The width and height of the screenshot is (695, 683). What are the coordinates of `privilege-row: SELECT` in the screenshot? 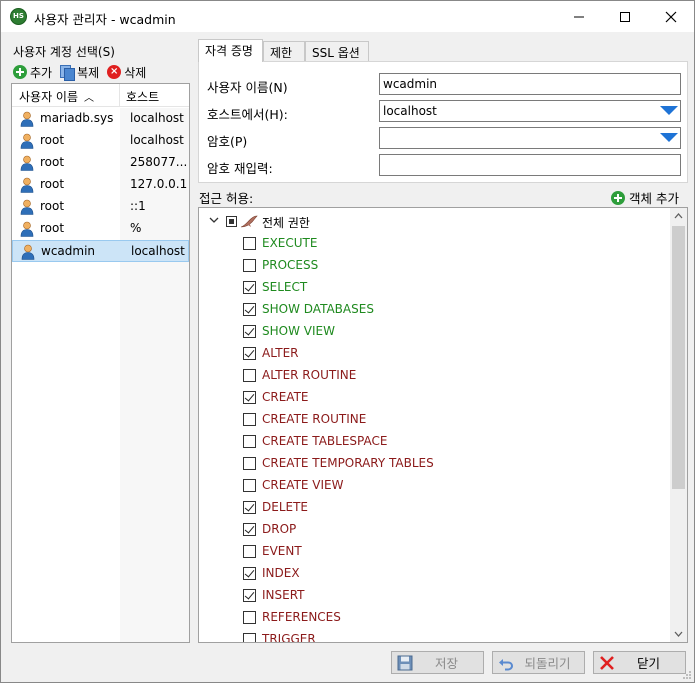 It's located at (434, 287).